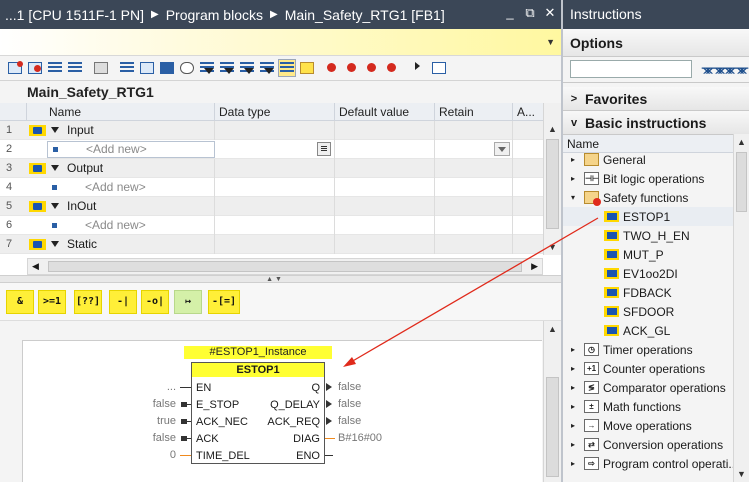  Describe the element at coordinates (35, 266) in the screenshot. I see `scroll-left-icon: ◀` at that location.